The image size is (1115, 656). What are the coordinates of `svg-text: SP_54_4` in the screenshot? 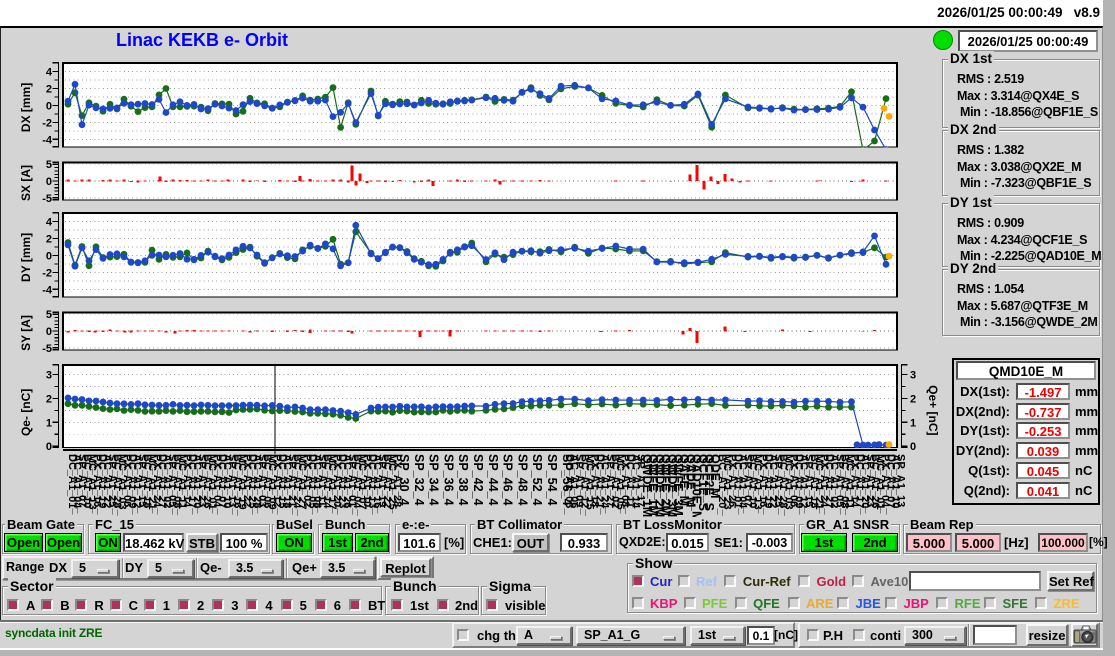 It's located at (552, 479).